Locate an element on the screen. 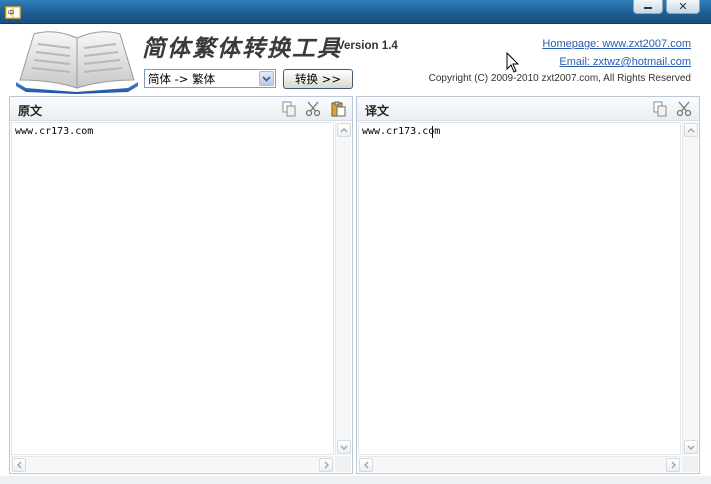 The width and height of the screenshot is (711, 484). target-panel-title: 译文 is located at coordinates (377, 111).